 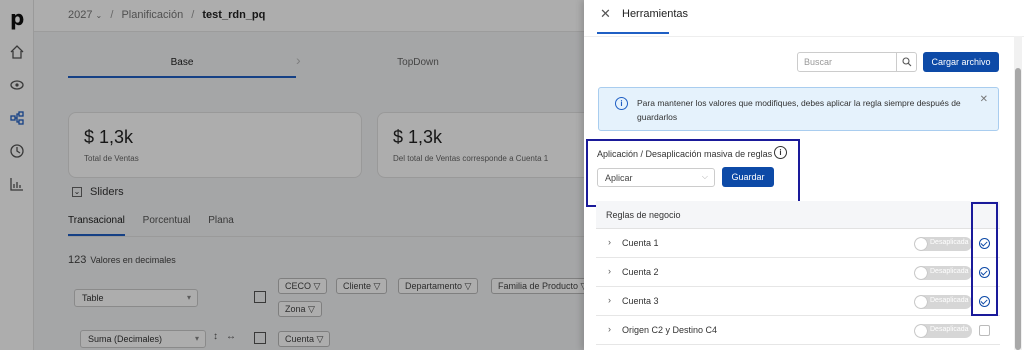 I want to click on search-button, so click(x=906, y=62).